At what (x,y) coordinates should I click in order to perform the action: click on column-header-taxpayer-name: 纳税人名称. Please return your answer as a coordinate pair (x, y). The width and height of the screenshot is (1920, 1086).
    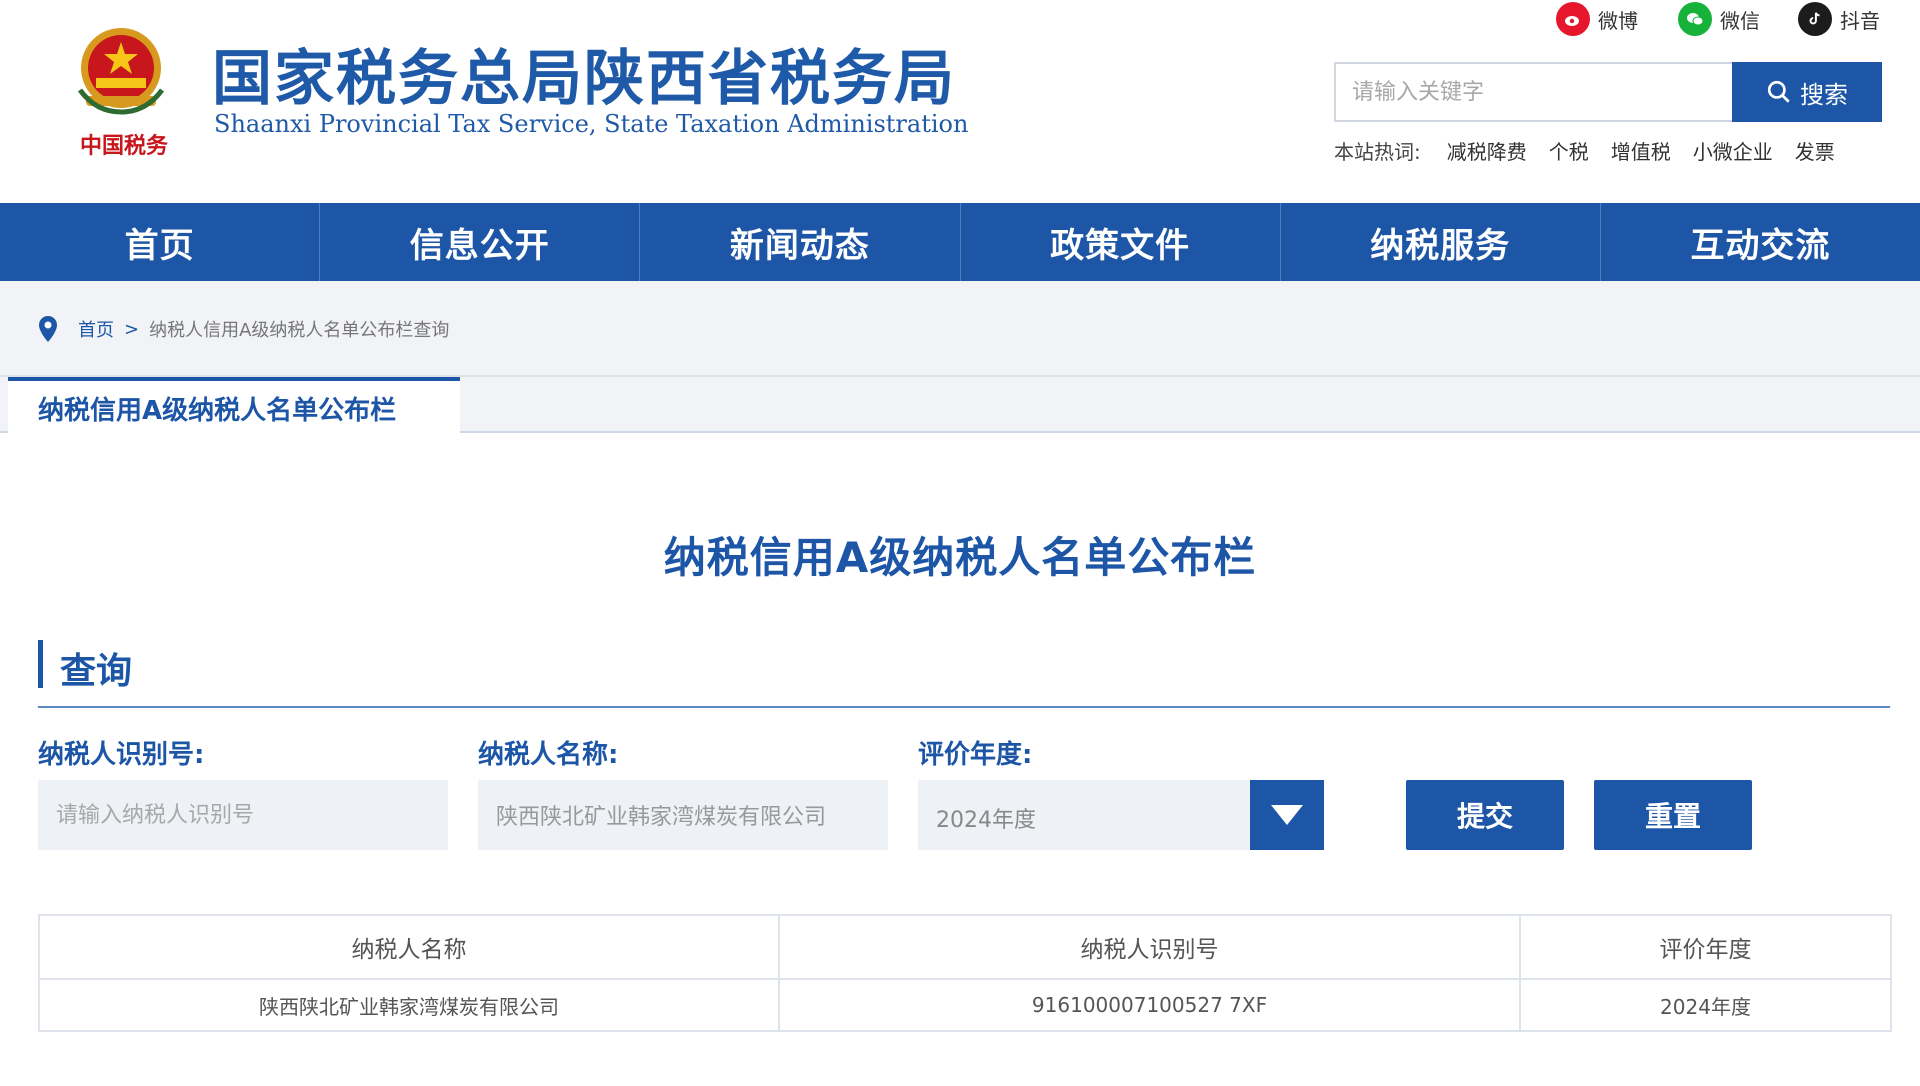
    Looking at the image, I should click on (409, 947).